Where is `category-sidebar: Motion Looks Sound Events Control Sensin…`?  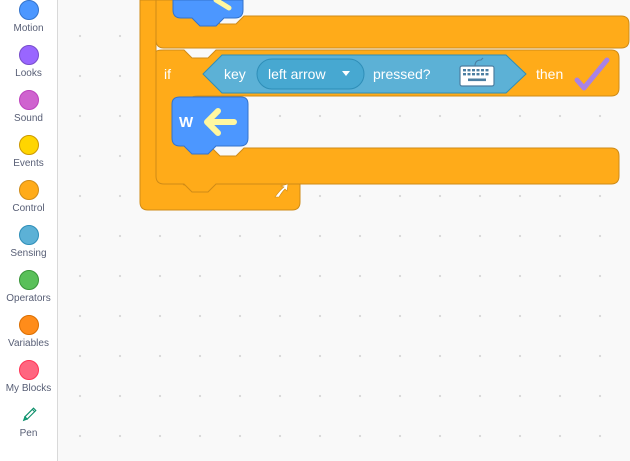 category-sidebar: Motion Looks Sound Events Control Sensin… is located at coordinates (29, 230).